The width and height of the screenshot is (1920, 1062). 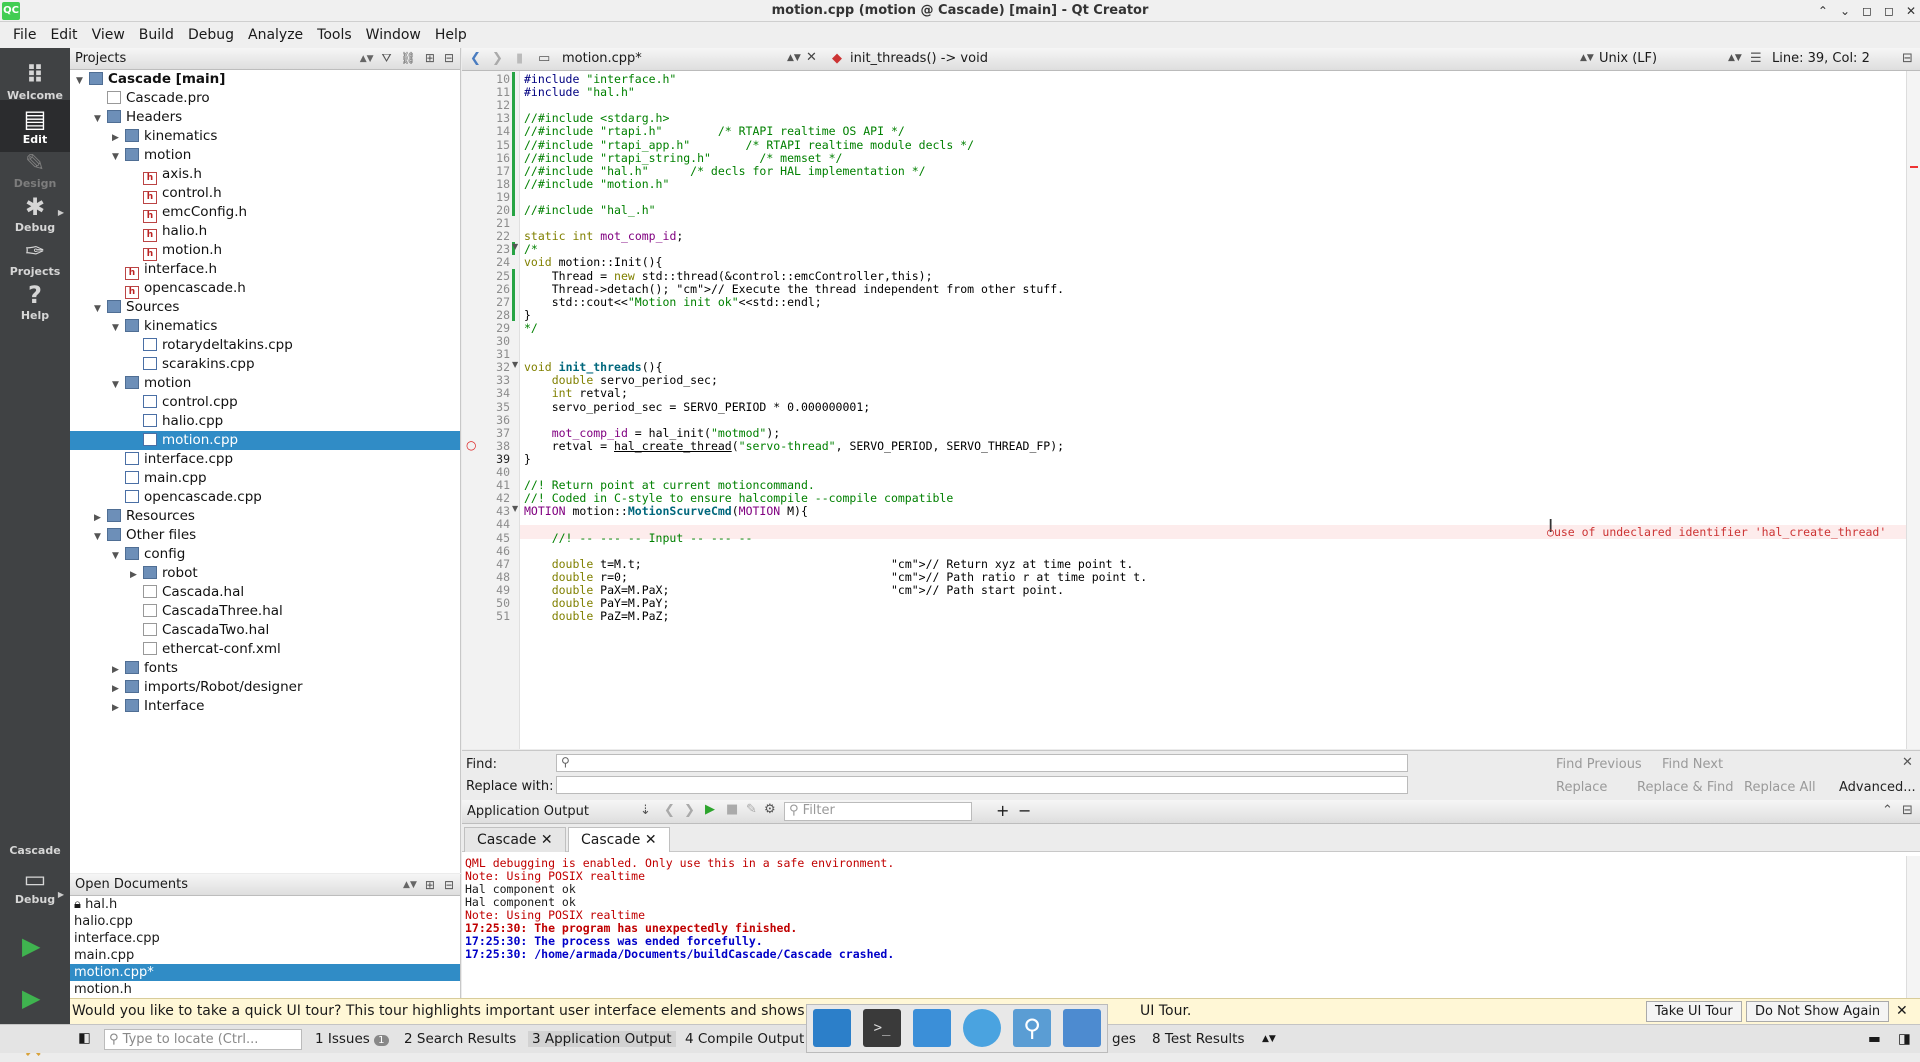 What do you see at coordinates (593, 262) in the screenshot?
I see `code-line: void motion::Init(){` at bounding box center [593, 262].